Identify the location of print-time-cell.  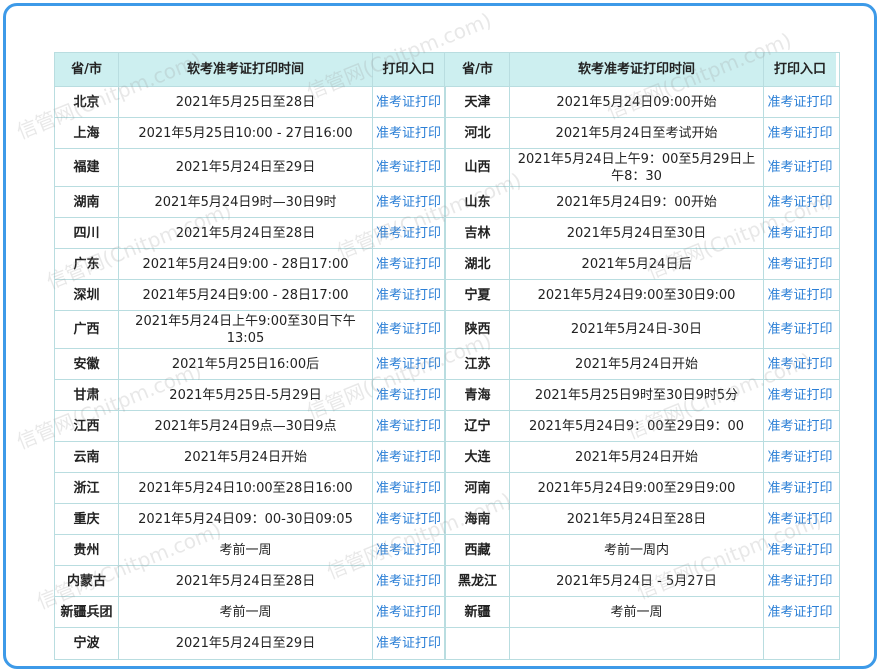
(637, 643).